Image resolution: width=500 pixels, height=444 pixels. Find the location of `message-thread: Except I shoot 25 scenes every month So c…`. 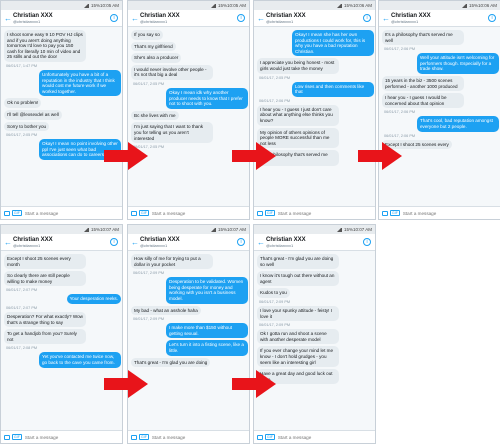

message-thread: Except I shoot 25 scenes every month So c… is located at coordinates (61, 342).